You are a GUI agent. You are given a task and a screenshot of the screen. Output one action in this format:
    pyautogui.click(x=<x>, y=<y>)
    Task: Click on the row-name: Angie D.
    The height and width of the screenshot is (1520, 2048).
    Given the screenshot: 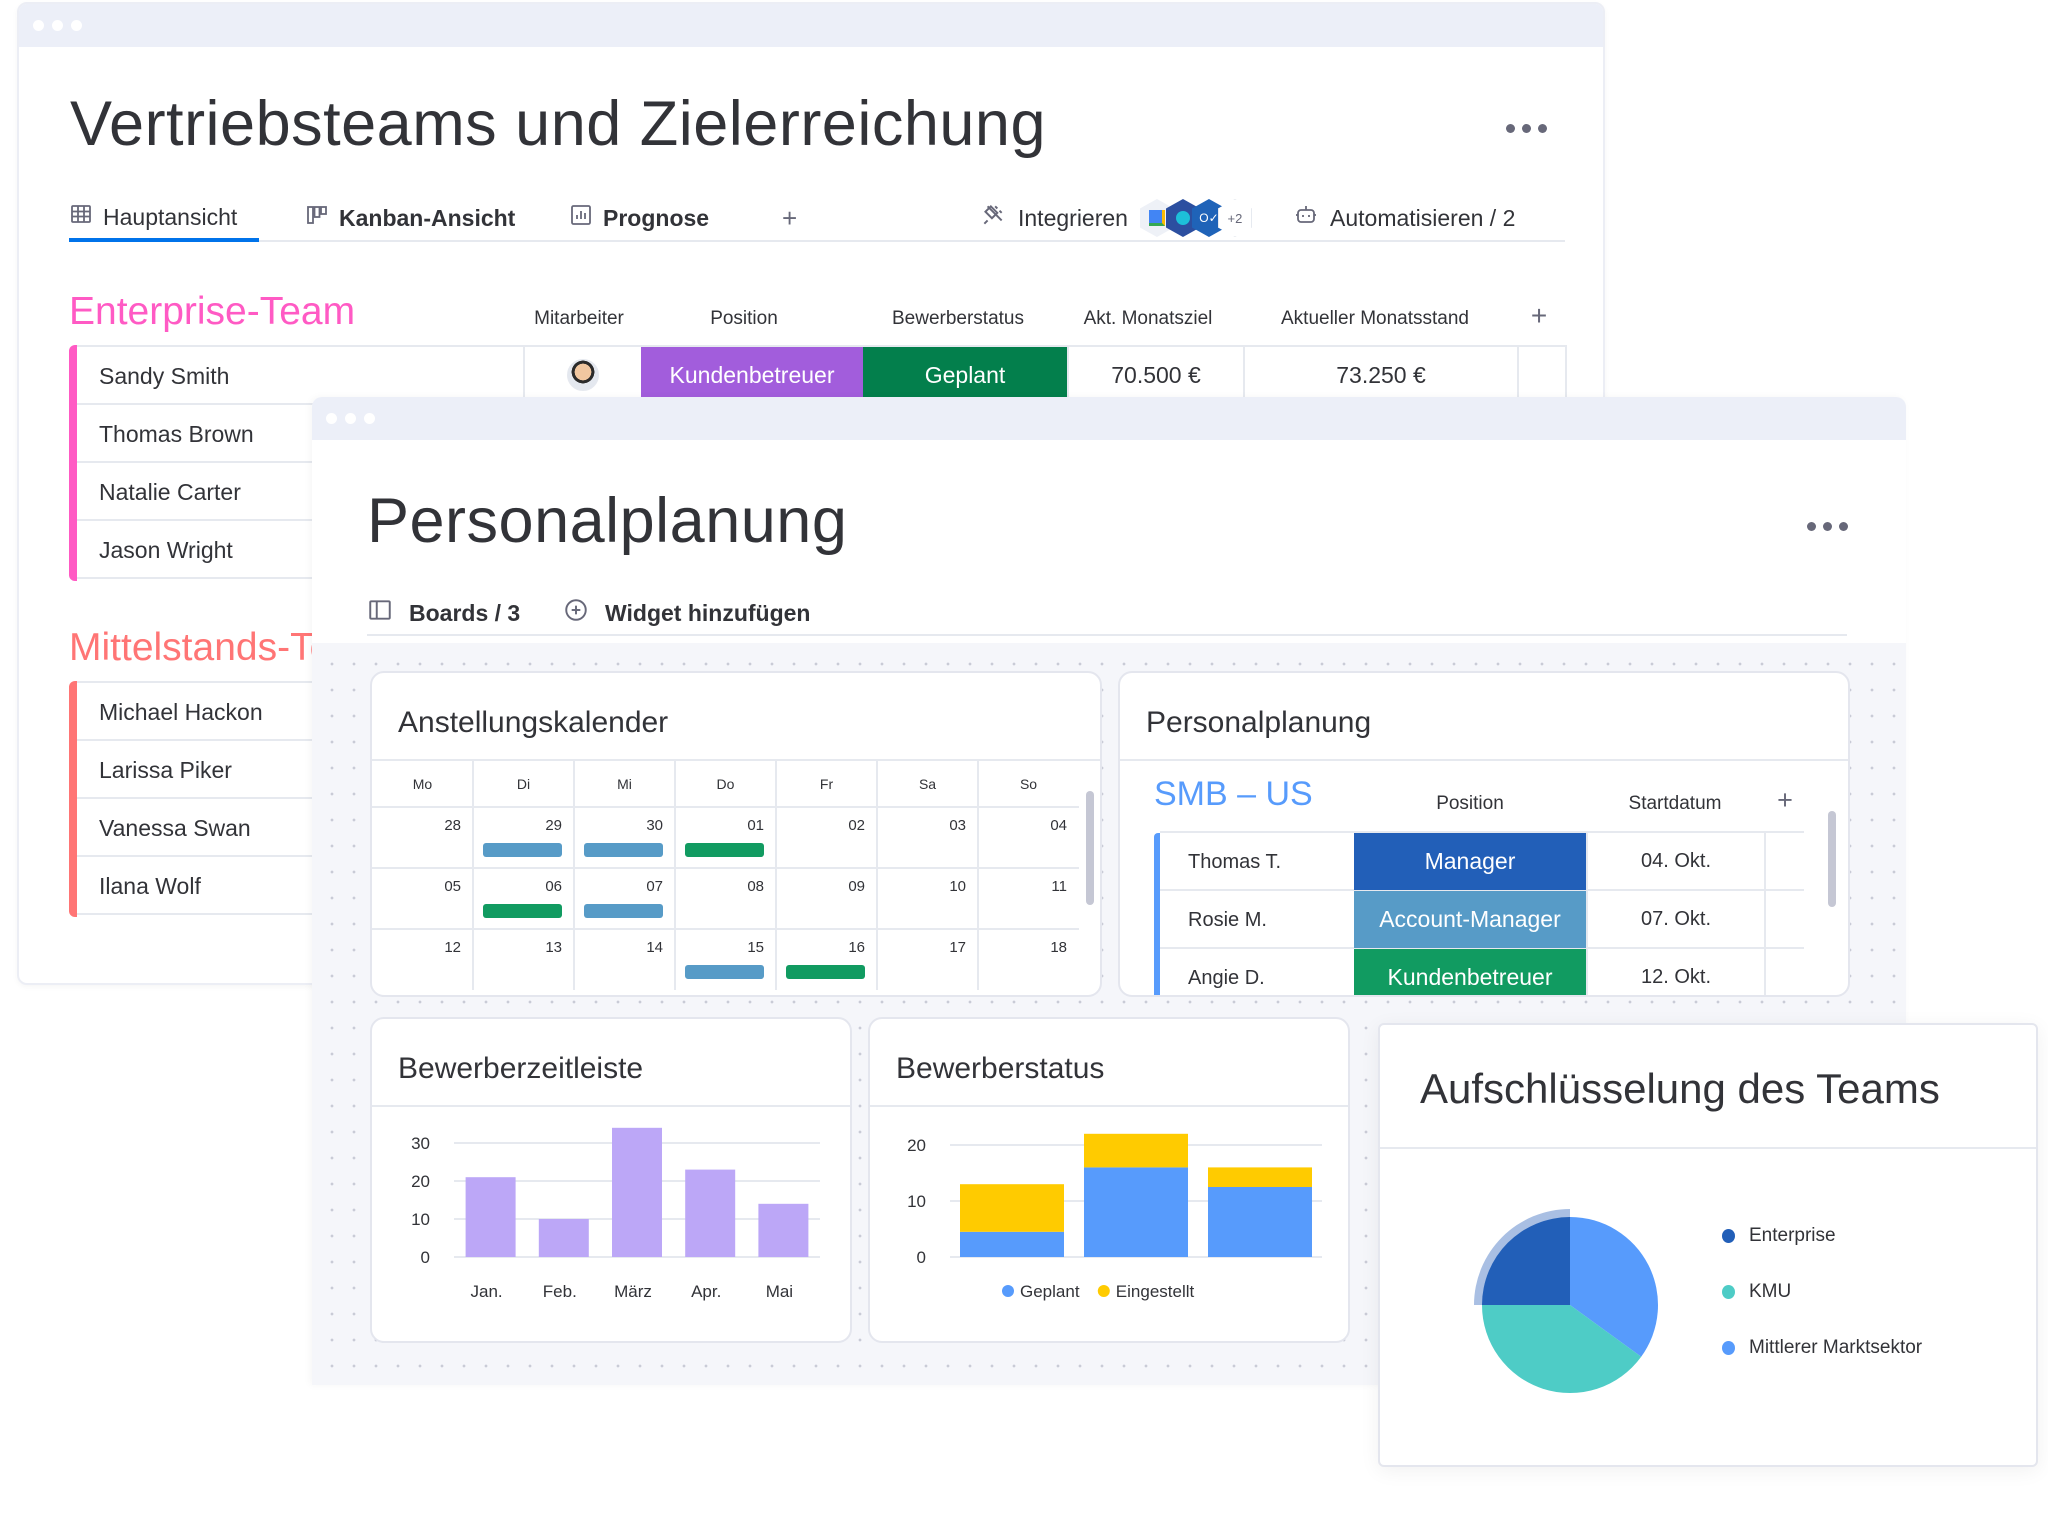 What is the action you would take?
    pyautogui.click(x=1226, y=972)
    